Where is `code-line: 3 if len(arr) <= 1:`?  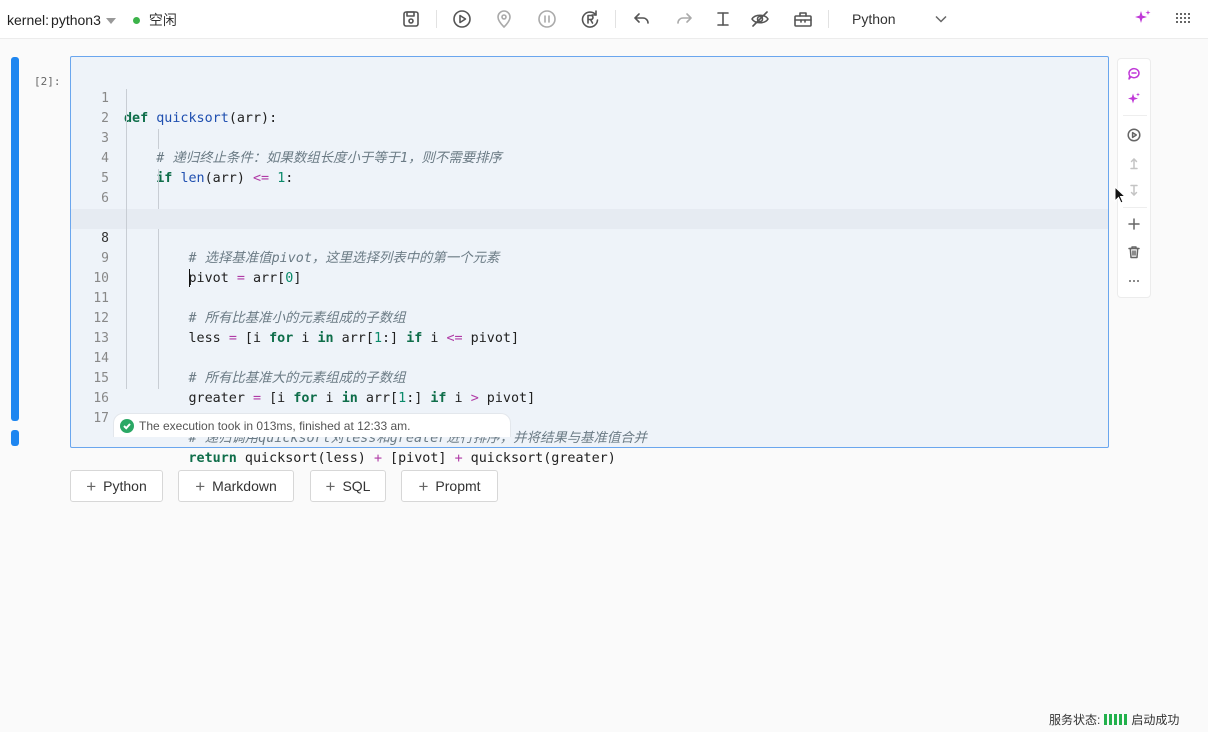 code-line: 3 if len(arr) <= 1: is located at coordinates (589, 147).